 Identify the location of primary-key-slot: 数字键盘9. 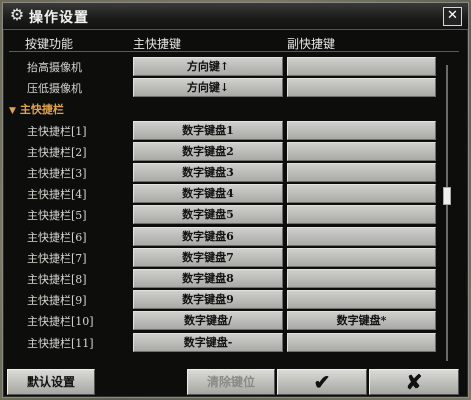
(208, 300).